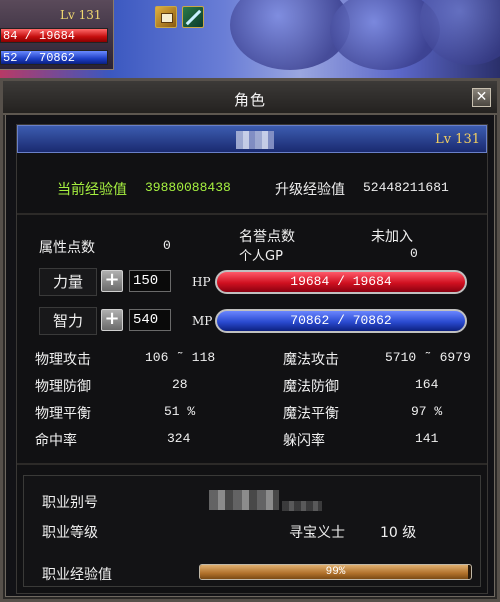 This screenshot has height=602, width=500. What do you see at coordinates (112, 281) in the screenshot?
I see `add-strength-button: +` at bounding box center [112, 281].